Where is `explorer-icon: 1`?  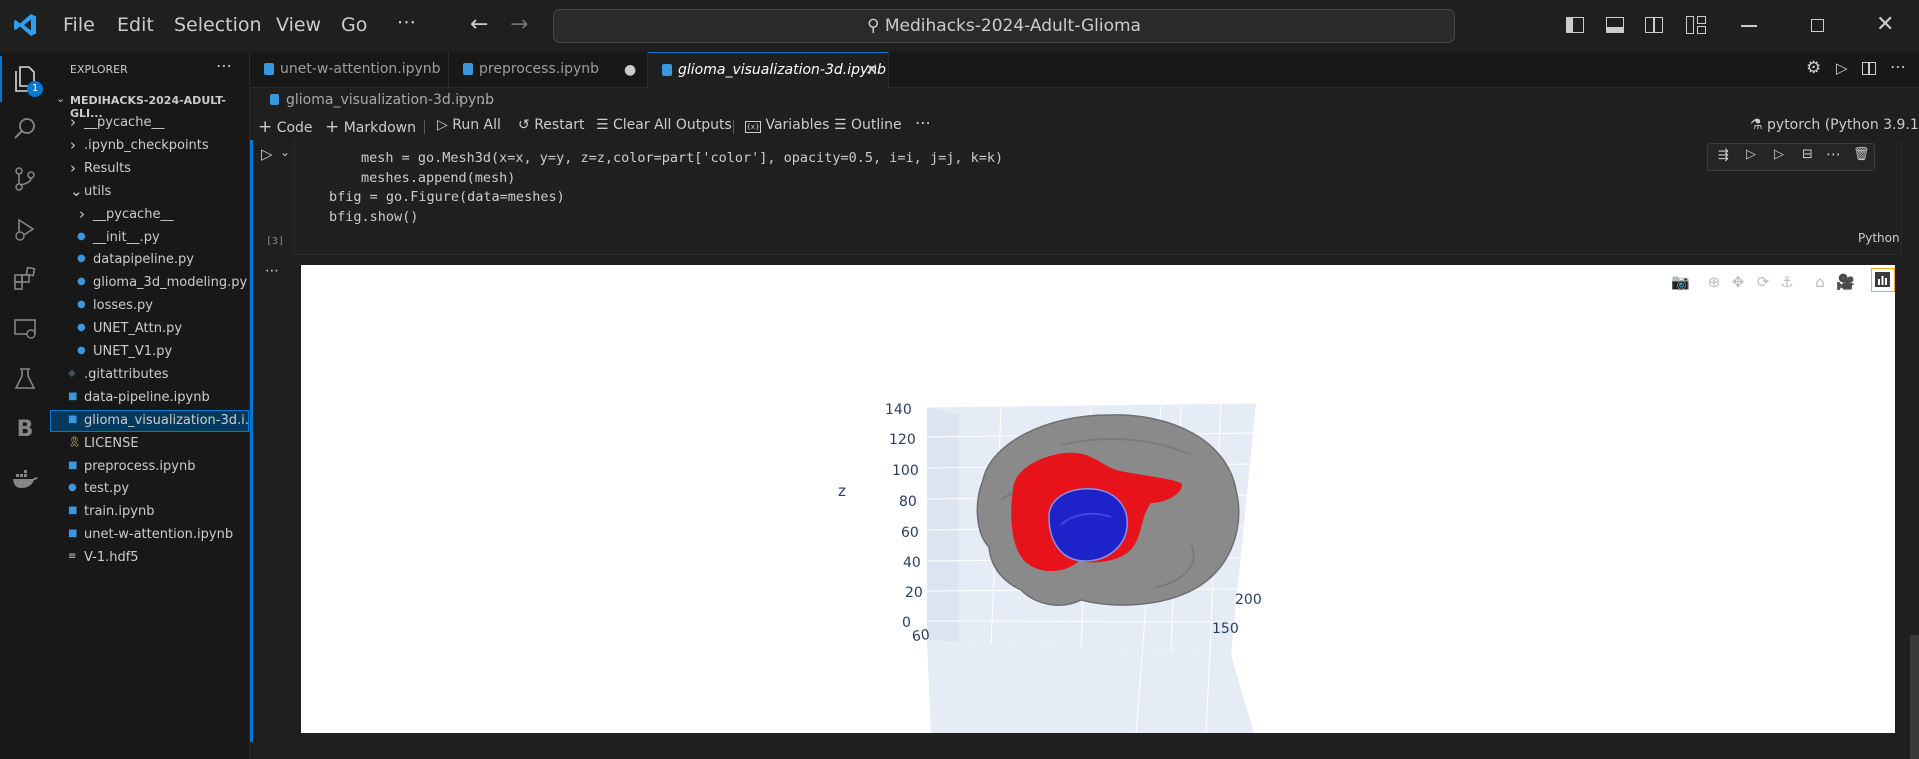 explorer-icon: 1 is located at coordinates (25, 79).